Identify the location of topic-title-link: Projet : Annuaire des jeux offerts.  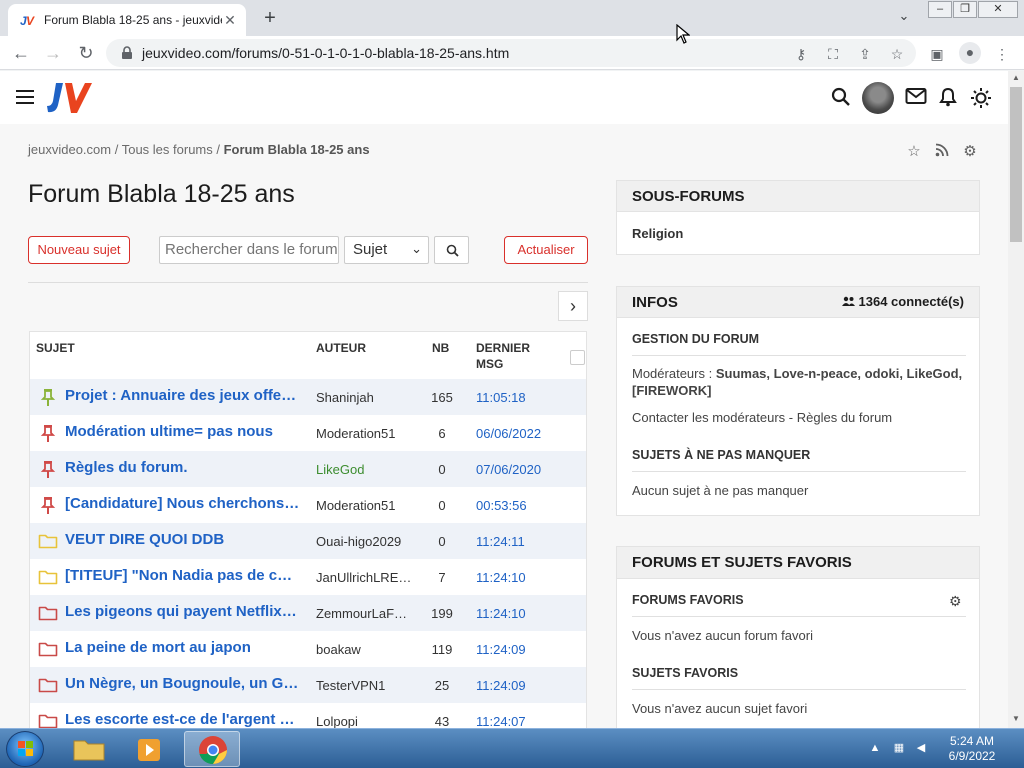
(182, 395).